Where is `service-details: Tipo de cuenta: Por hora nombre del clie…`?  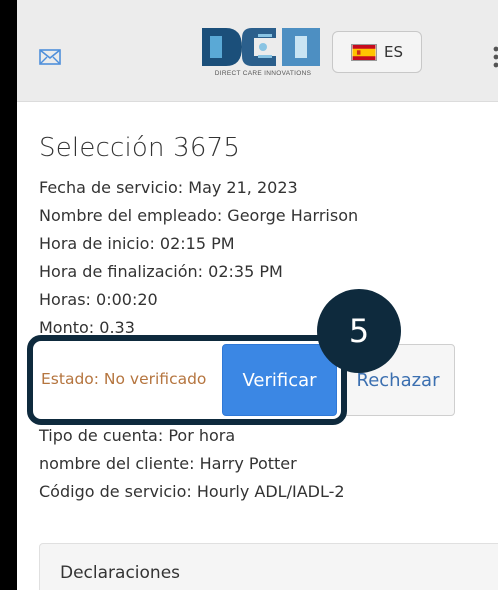 service-details: Tipo de cuenta: Por hora nombre del clie… is located at coordinates (268, 464).